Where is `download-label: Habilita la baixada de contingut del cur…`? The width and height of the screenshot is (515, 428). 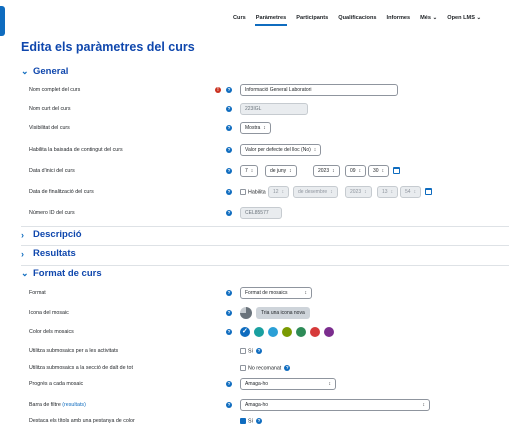
download-label: Habilita la baixada de contingut del cur… is located at coordinates (76, 150).